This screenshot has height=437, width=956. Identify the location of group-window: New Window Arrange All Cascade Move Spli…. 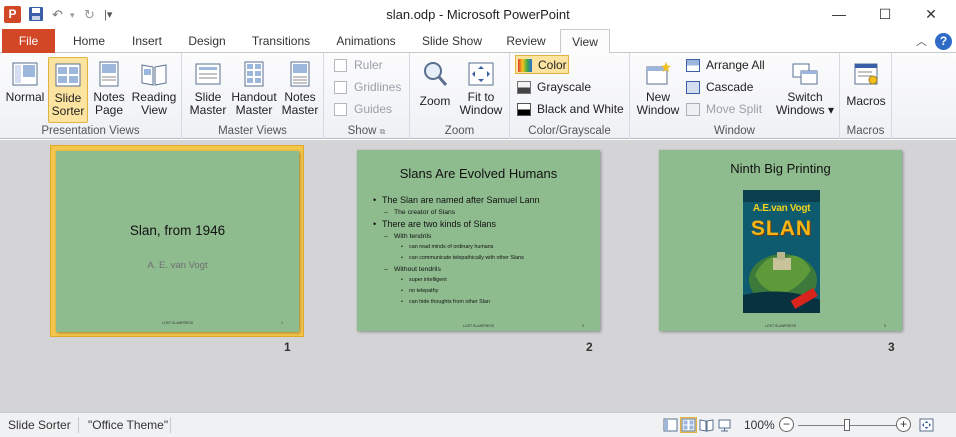
(735, 96).